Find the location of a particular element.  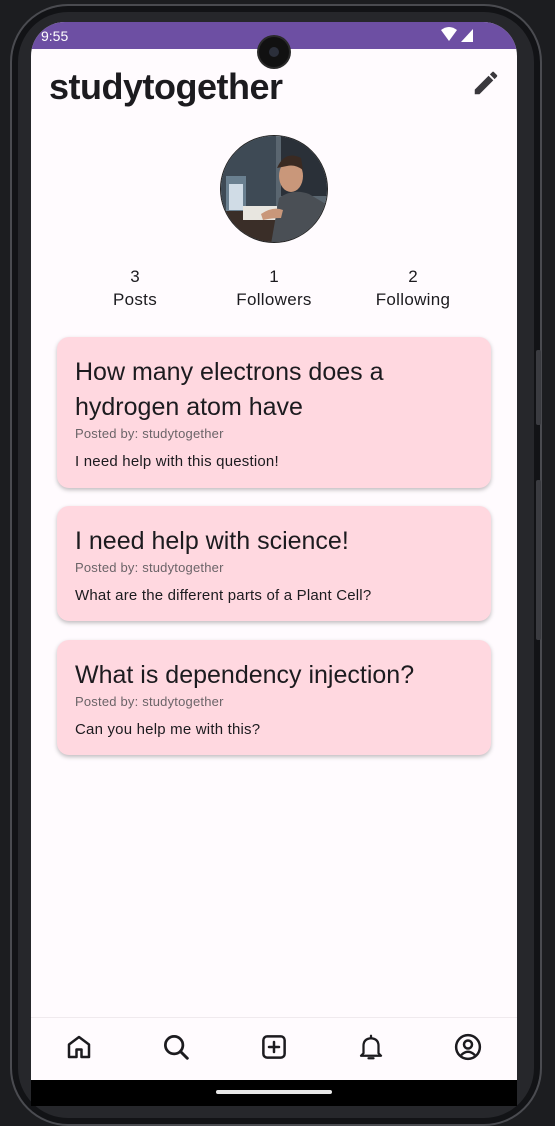

posts-count: 3 is located at coordinates (135, 276).